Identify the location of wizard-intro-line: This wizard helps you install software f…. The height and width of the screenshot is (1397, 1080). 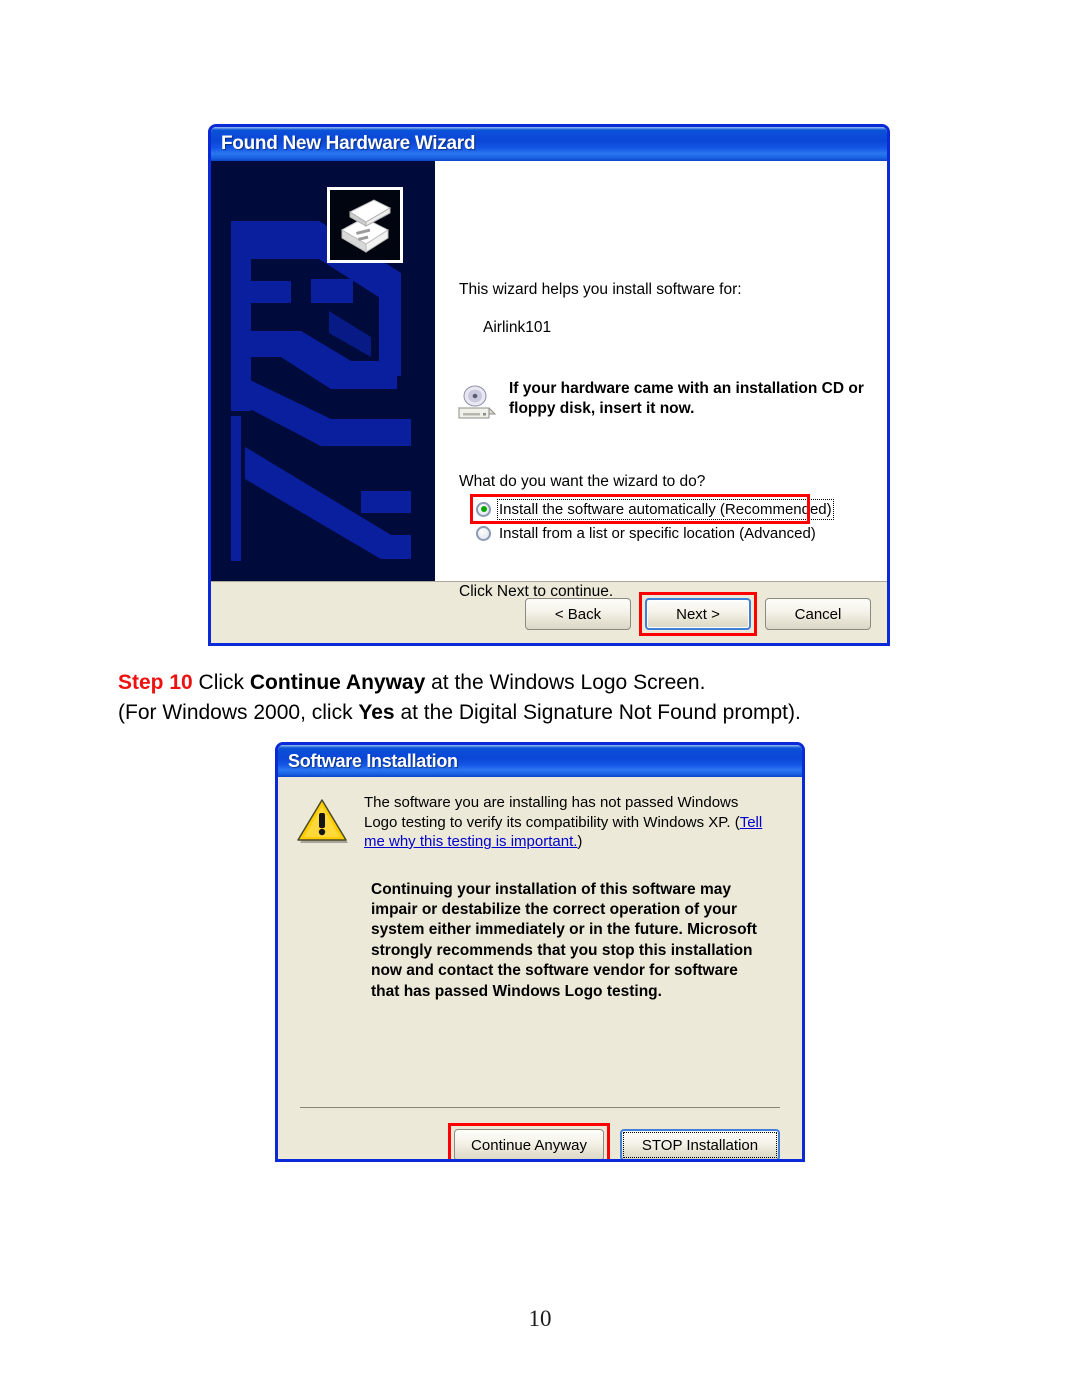
(600, 289).